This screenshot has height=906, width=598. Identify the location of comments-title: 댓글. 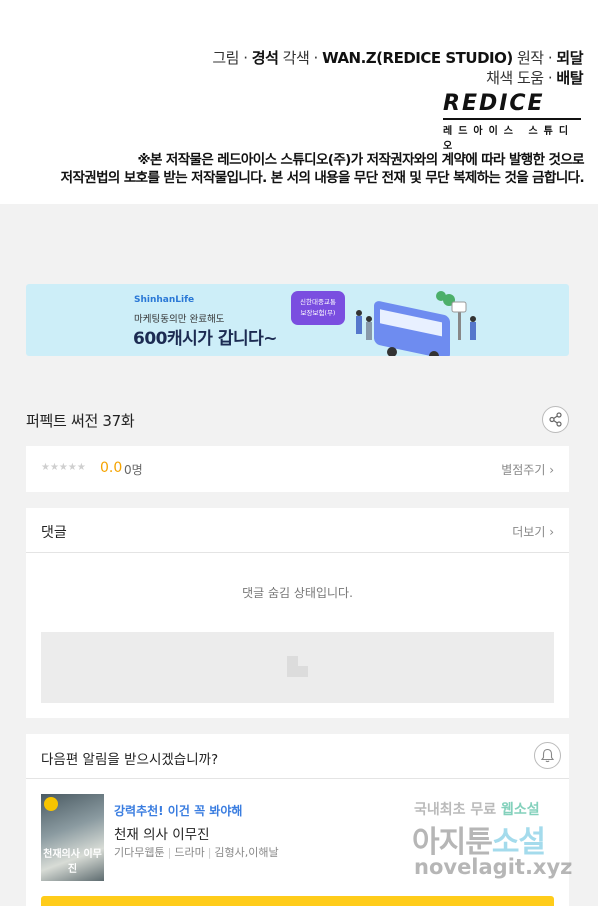
(54, 533).